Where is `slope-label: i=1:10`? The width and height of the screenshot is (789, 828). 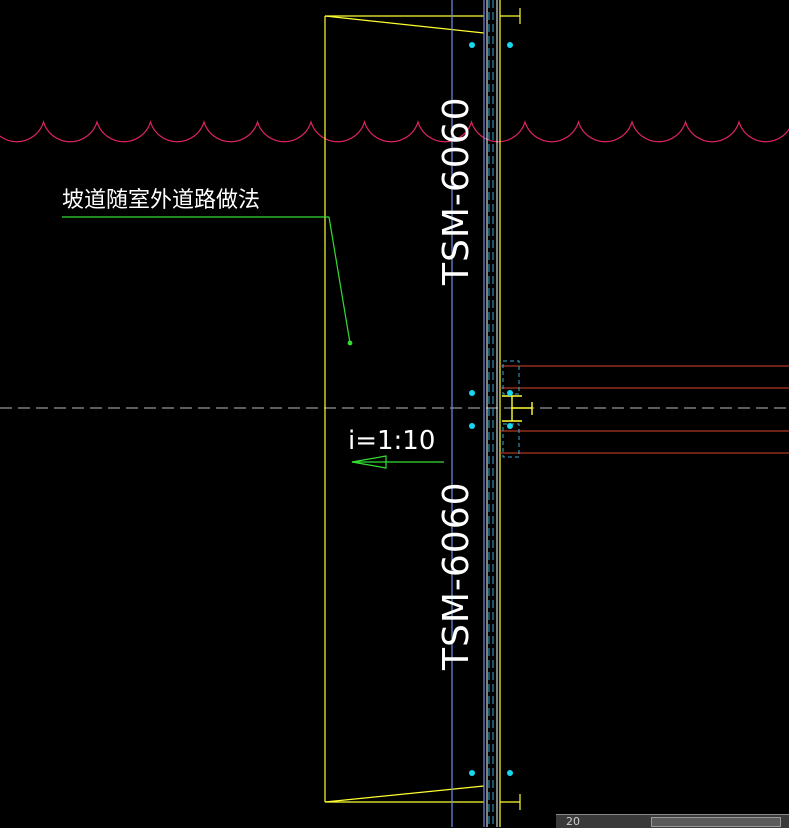
slope-label: i=1:10 is located at coordinates (391, 441).